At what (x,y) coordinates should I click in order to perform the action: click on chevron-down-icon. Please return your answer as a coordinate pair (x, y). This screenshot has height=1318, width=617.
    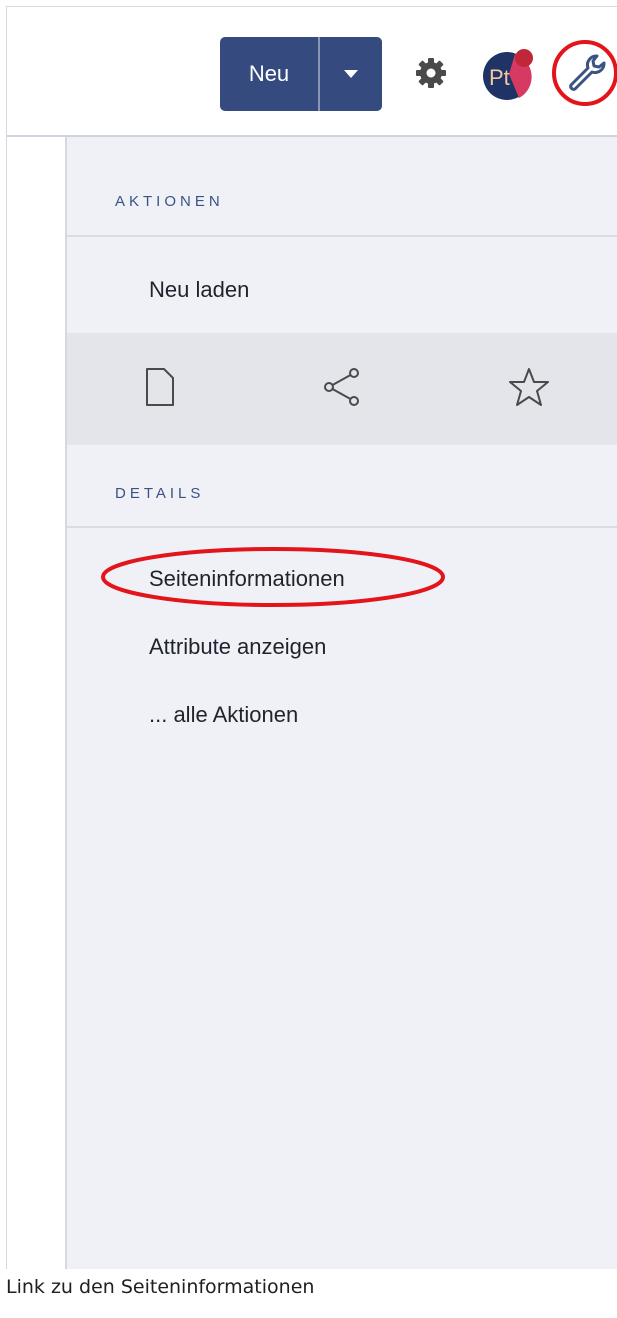
    Looking at the image, I should click on (351, 74).